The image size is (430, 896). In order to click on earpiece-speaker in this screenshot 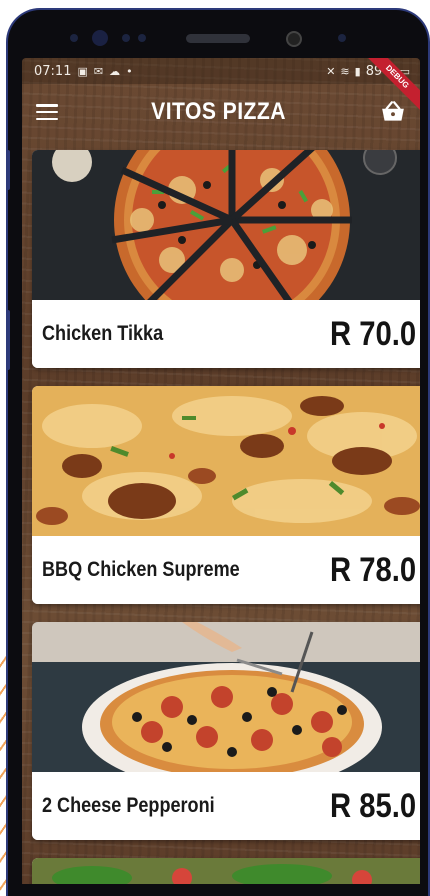, I will do `click(218, 38)`.